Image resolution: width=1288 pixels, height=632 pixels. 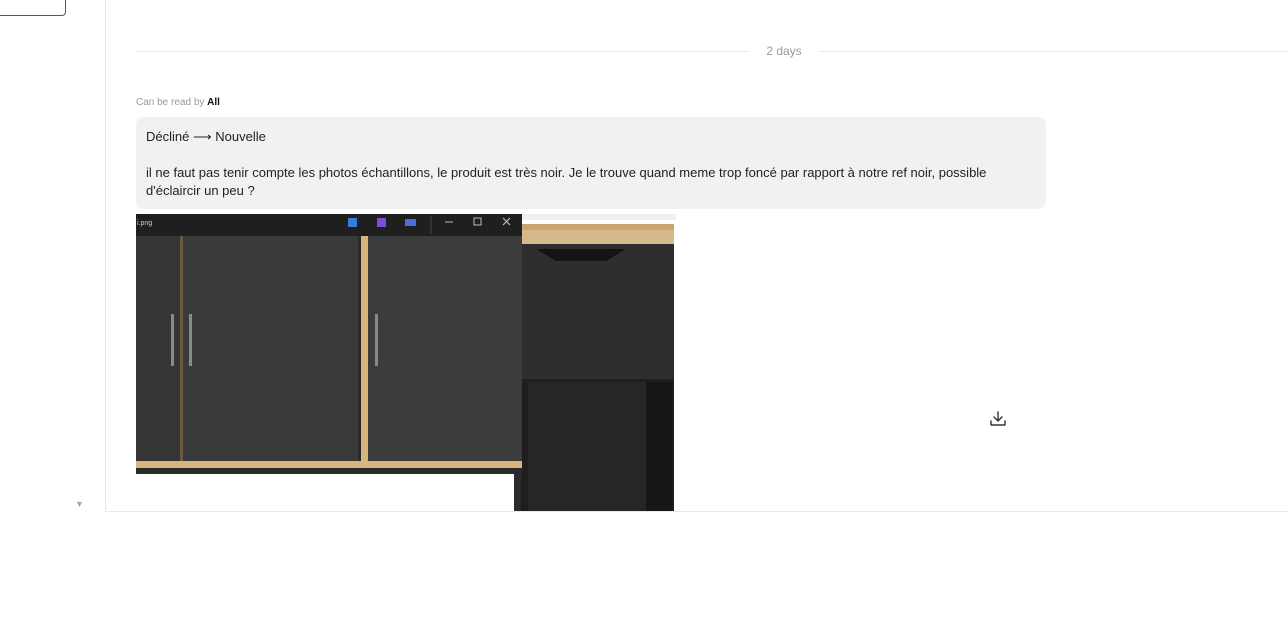 What do you see at coordinates (53, 255) in the screenshot?
I see `left-rail: ▼` at bounding box center [53, 255].